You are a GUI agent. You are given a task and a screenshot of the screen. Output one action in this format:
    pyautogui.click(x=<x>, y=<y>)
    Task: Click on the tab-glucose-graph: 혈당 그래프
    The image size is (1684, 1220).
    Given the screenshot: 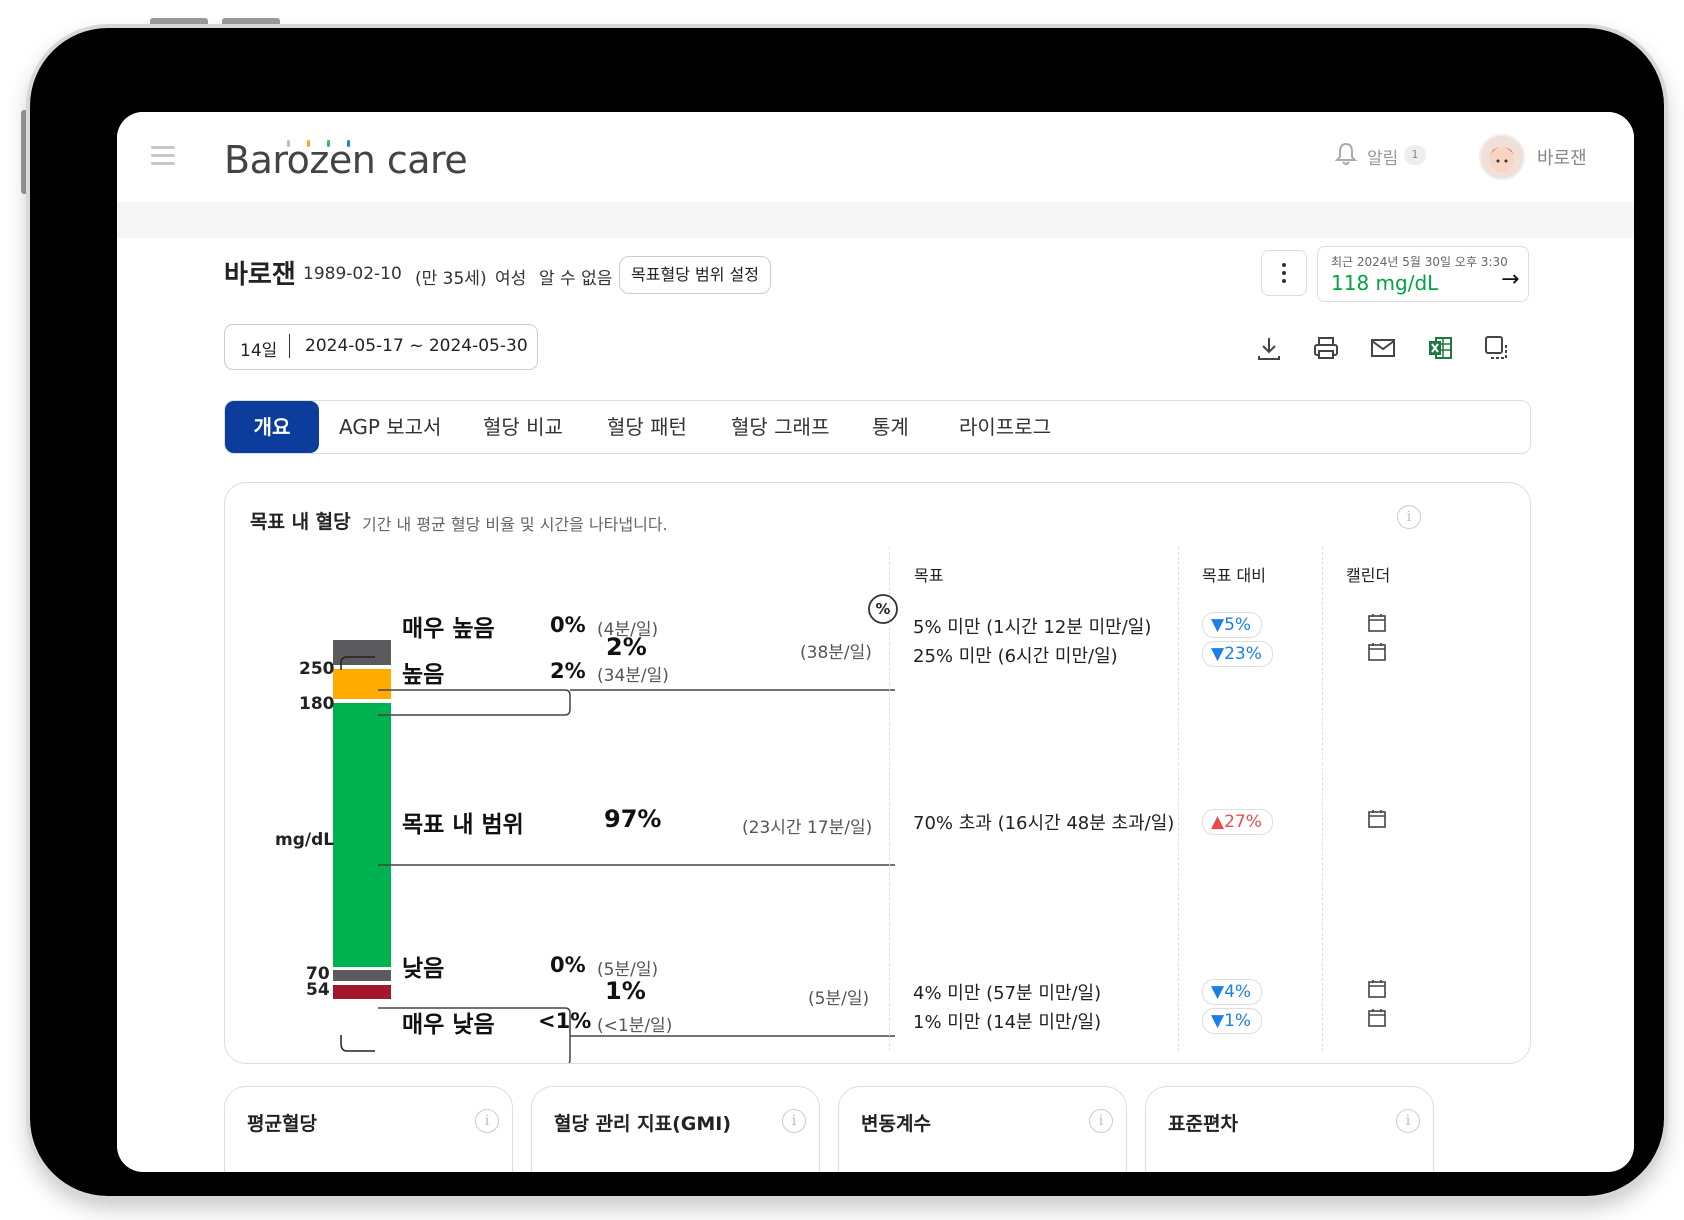 What is the action you would take?
    pyautogui.click(x=780, y=427)
    